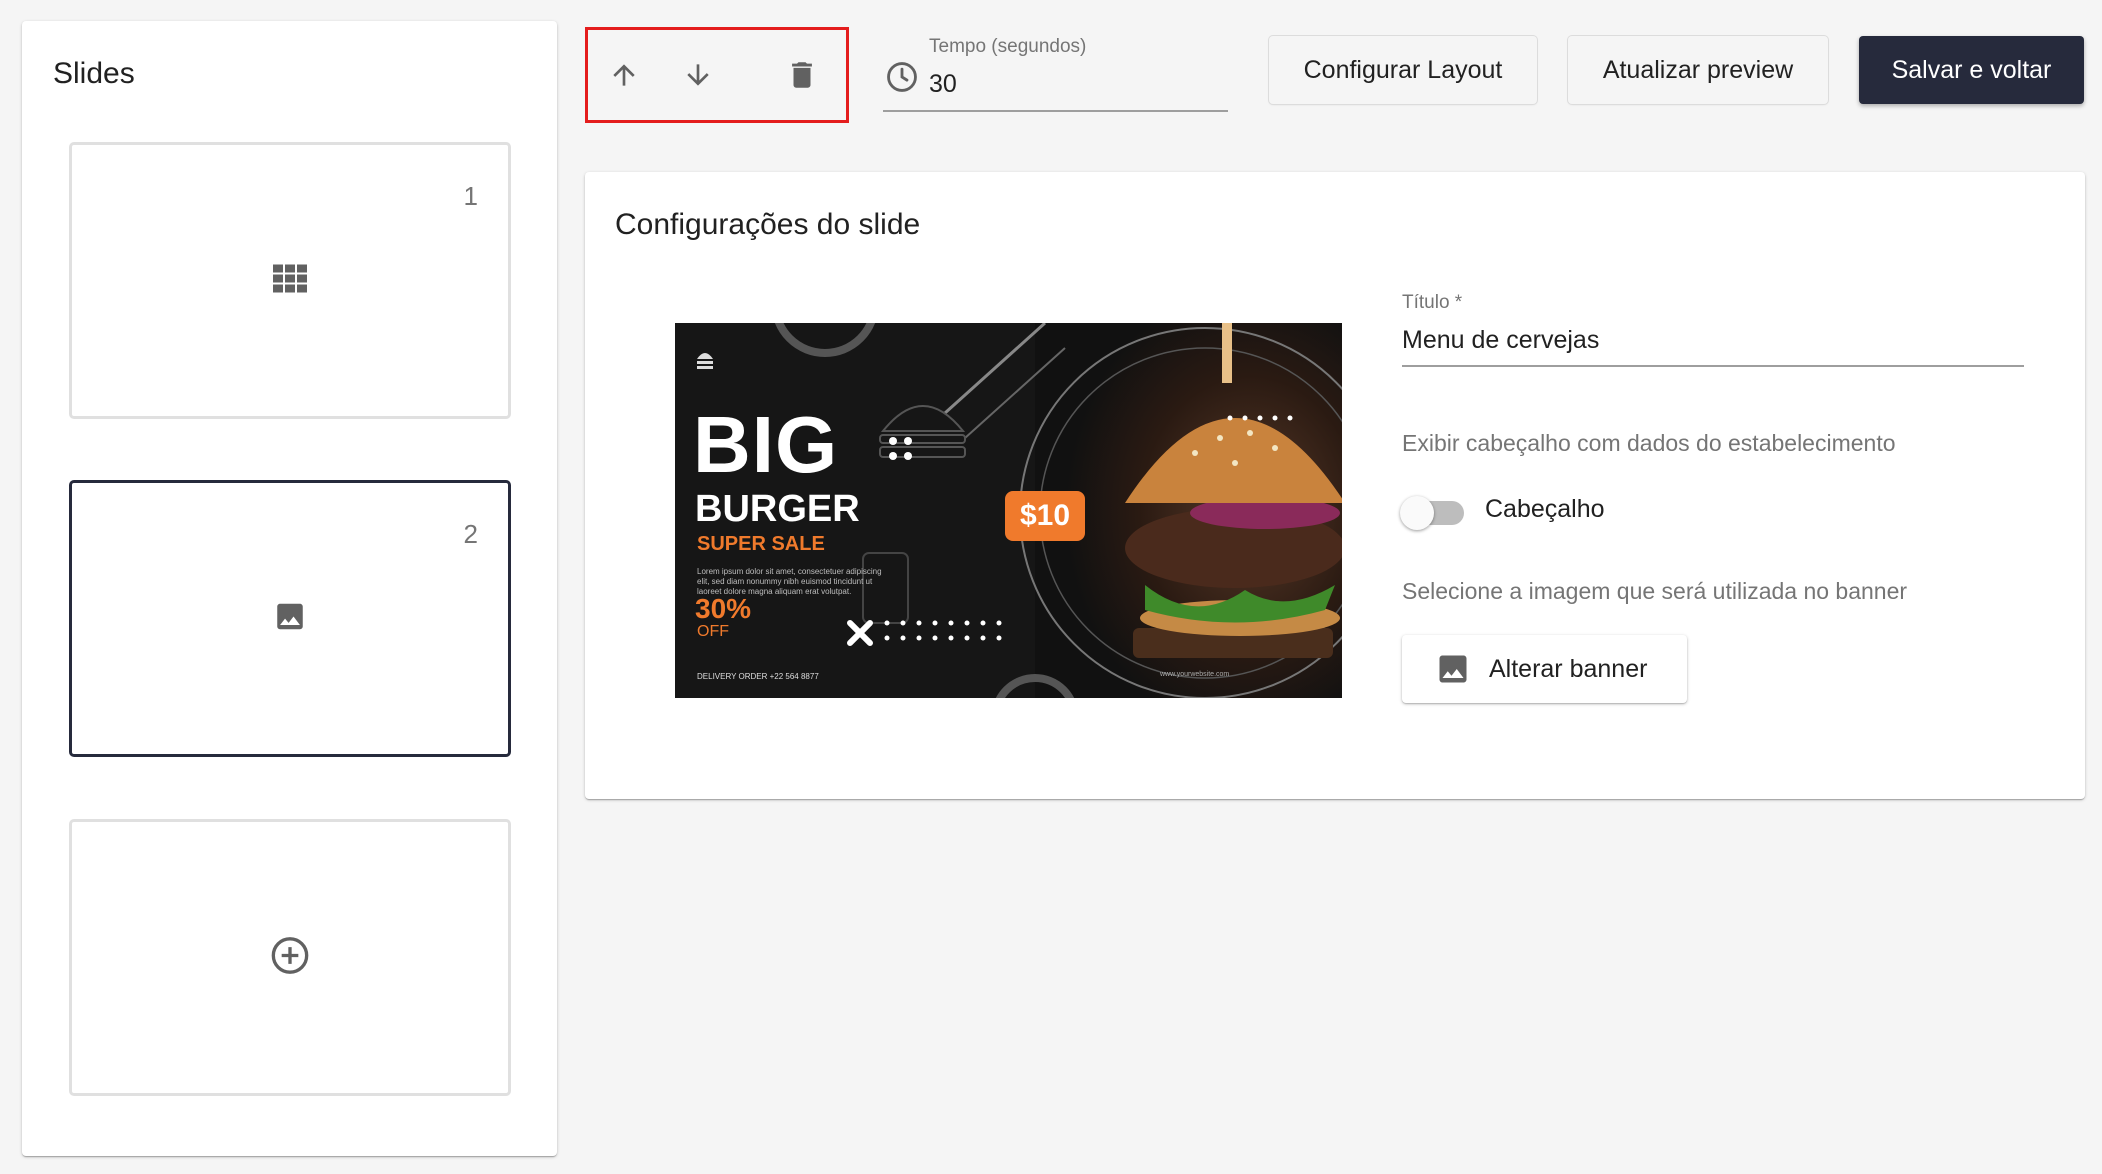 This screenshot has width=2102, height=1174. I want to click on banner-heading-big: BIG, so click(766, 444).